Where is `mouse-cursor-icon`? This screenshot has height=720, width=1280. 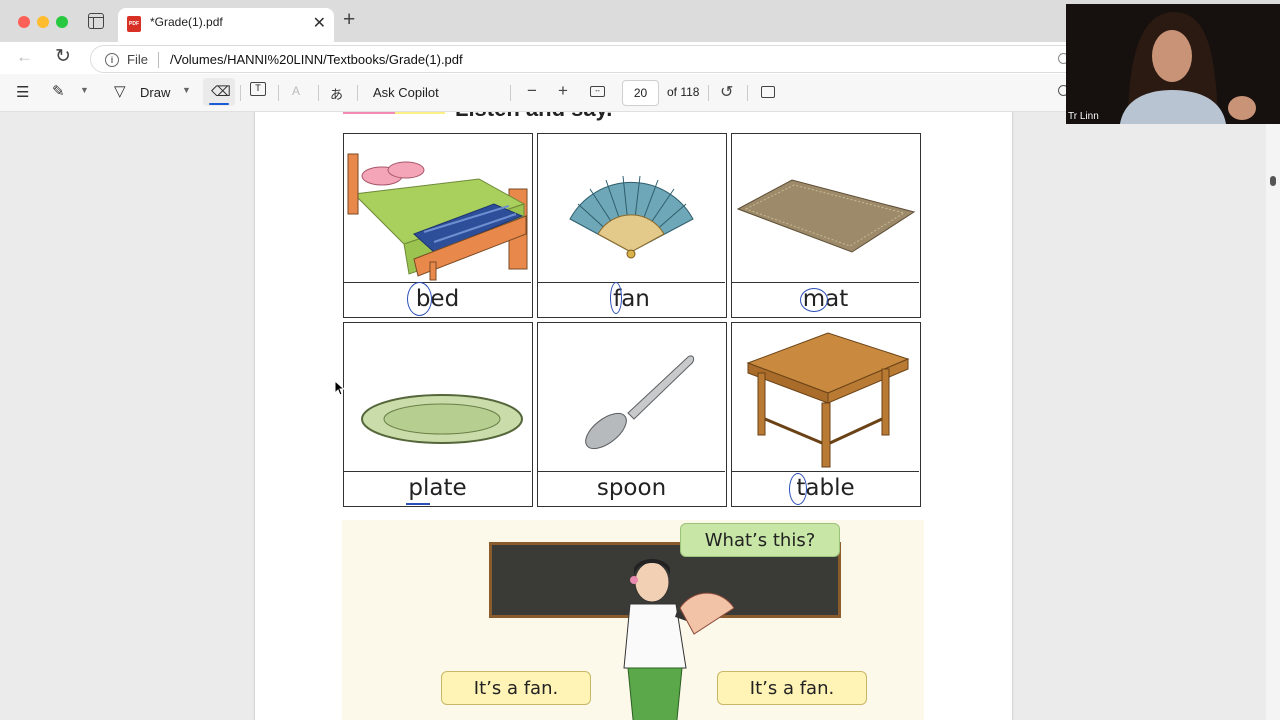 mouse-cursor-icon is located at coordinates (340, 388).